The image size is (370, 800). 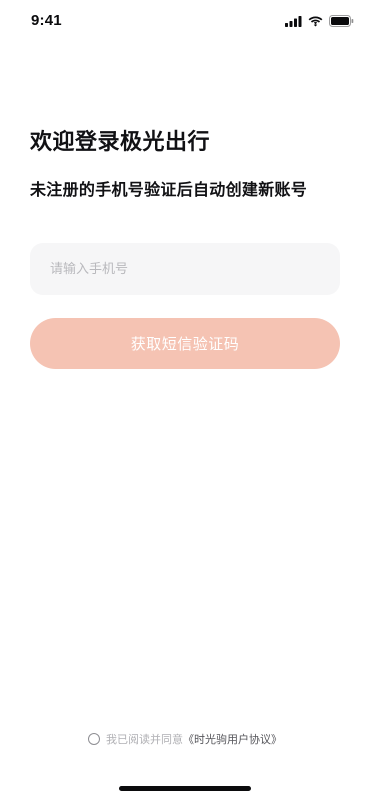 I want to click on cellular-signal-icon, so click(x=293, y=21).